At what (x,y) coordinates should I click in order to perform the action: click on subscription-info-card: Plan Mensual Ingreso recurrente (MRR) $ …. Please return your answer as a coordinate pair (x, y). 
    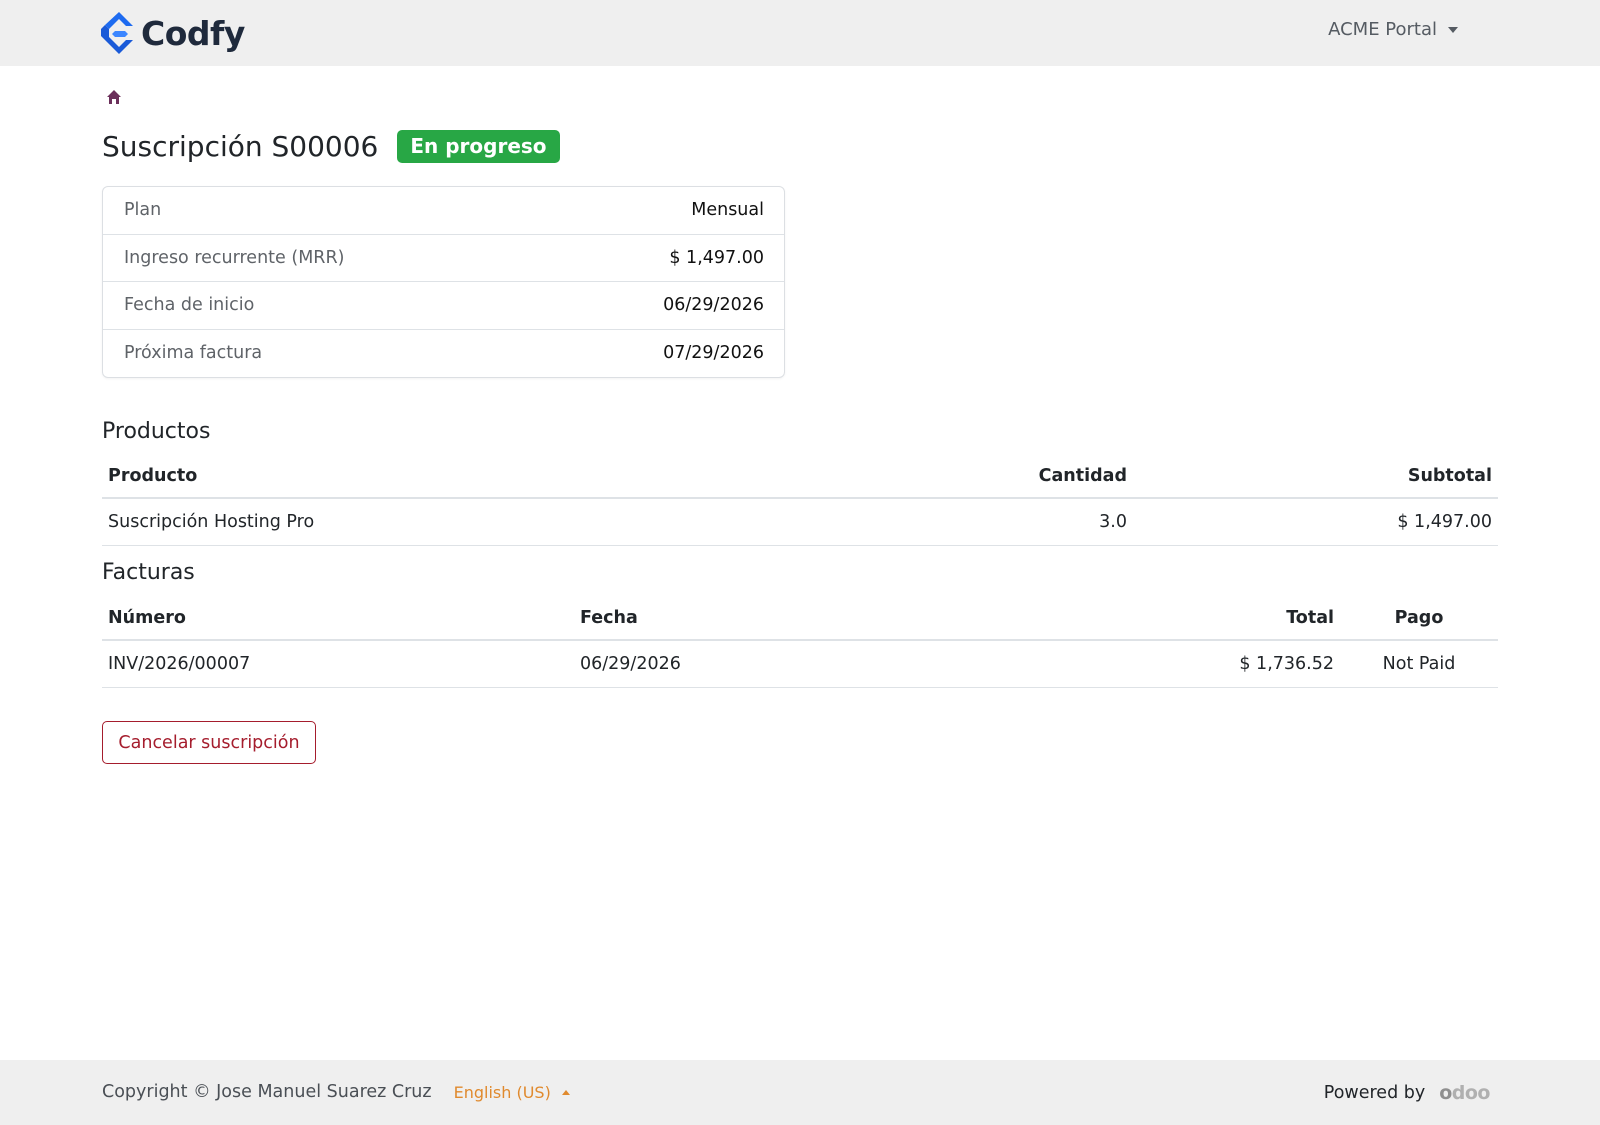
    Looking at the image, I should click on (443, 282).